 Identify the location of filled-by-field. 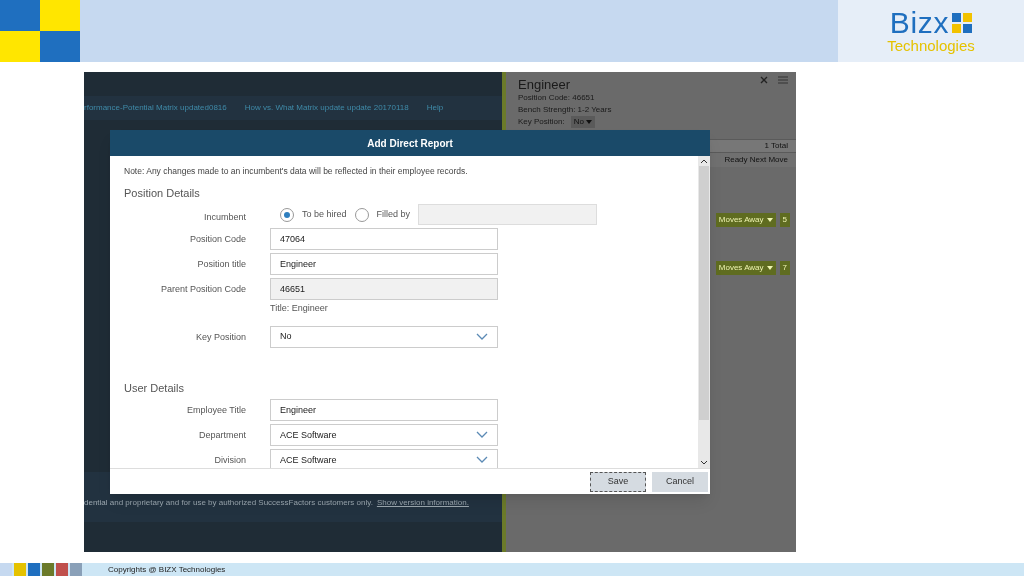
(508, 215).